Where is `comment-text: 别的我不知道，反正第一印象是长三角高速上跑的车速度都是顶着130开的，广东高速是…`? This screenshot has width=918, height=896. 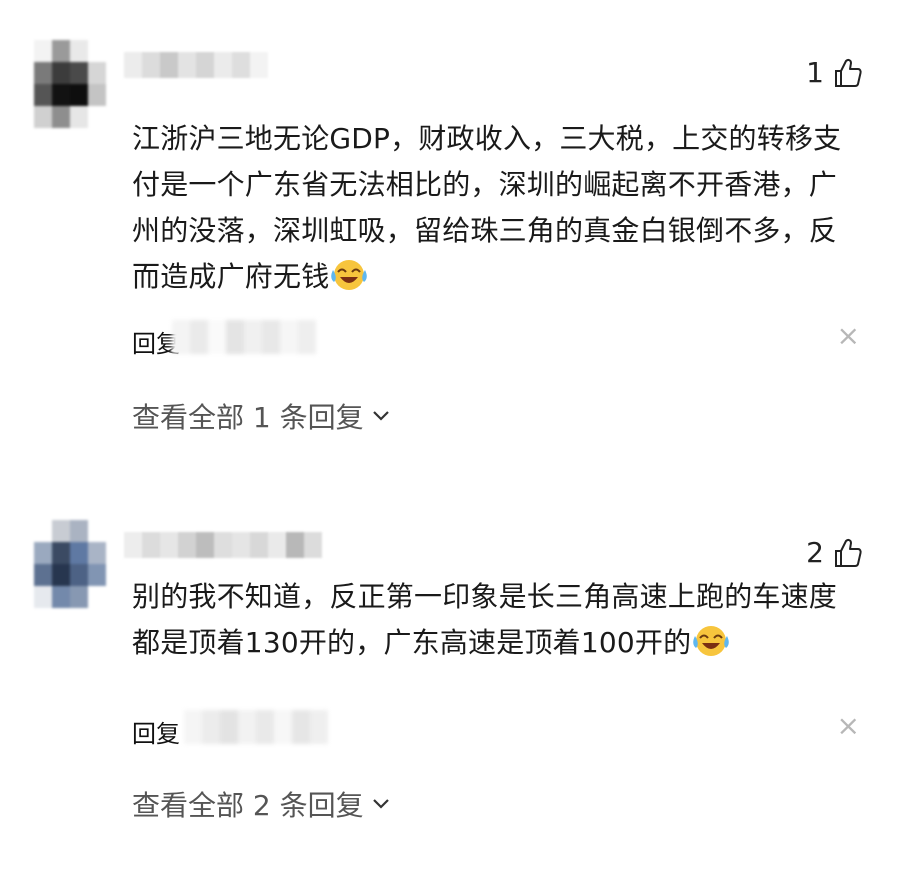 comment-text: 别的我不知道，反正第一印象是长三角高速上跑的车速度都是顶着130开的，广东高速是… is located at coordinates (485, 619).